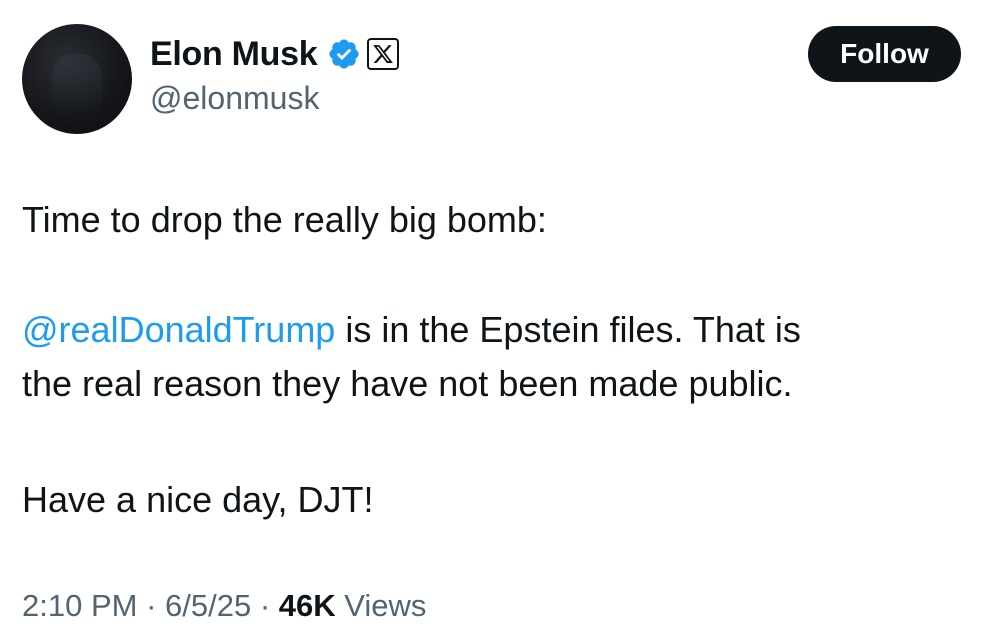 The width and height of the screenshot is (1000, 637). Describe the element at coordinates (178, 329) in the screenshot. I see `mention-link: @realDonaldTrump` at that location.